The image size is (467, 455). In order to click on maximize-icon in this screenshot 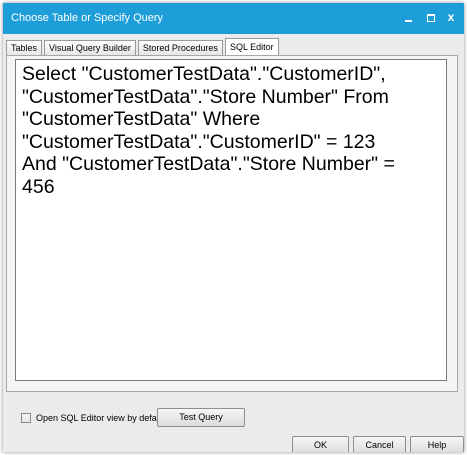, I will do `click(431, 17)`.